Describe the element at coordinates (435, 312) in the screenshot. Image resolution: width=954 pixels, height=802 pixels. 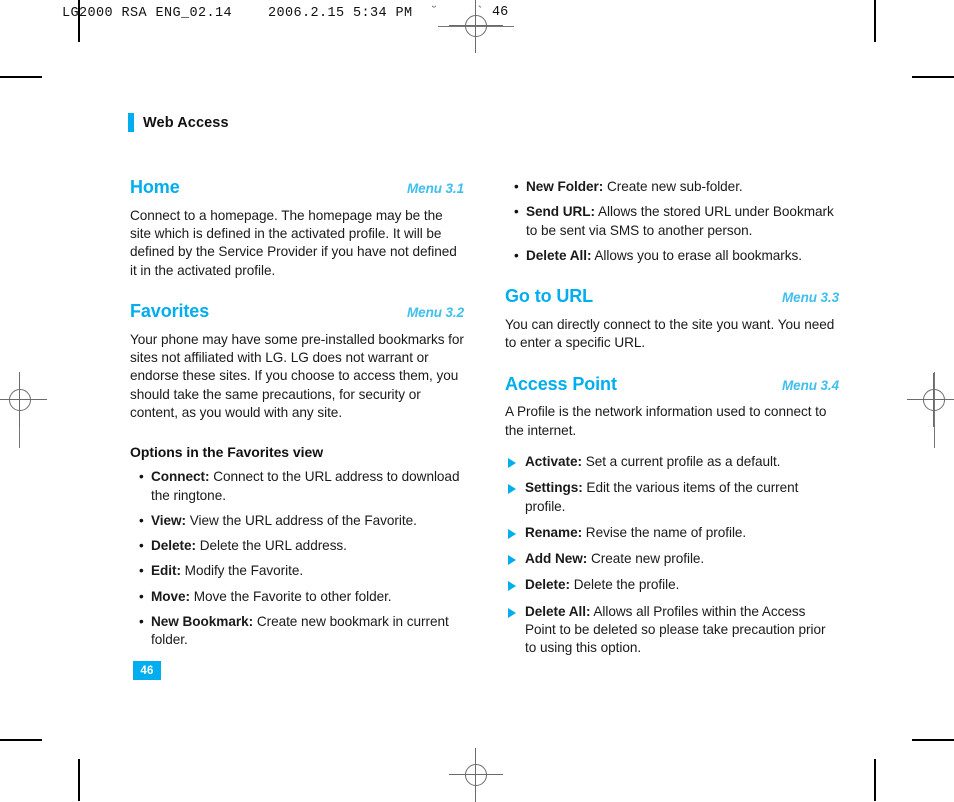
I see `section-menu-favorites: Menu 3.2` at that location.